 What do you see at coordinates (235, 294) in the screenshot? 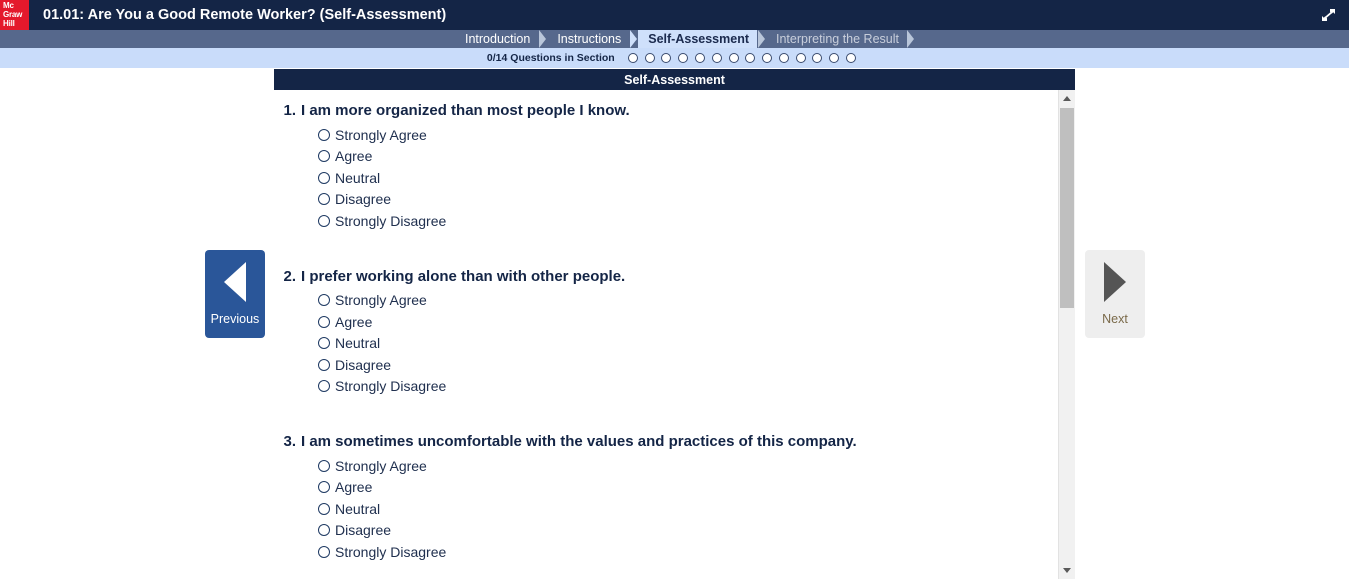
I see `previous-button: Previous` at bounding box center [235, 294].